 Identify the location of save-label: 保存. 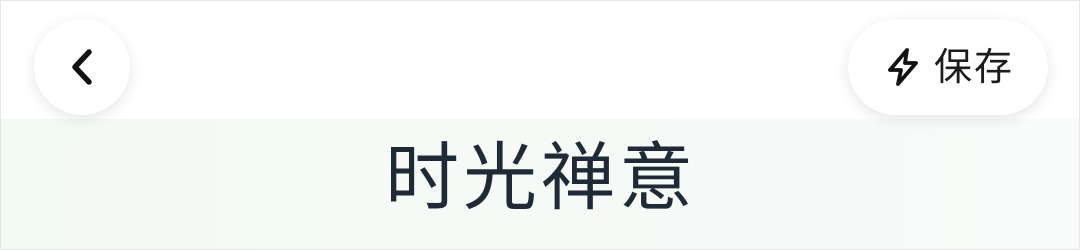
(973, 67).